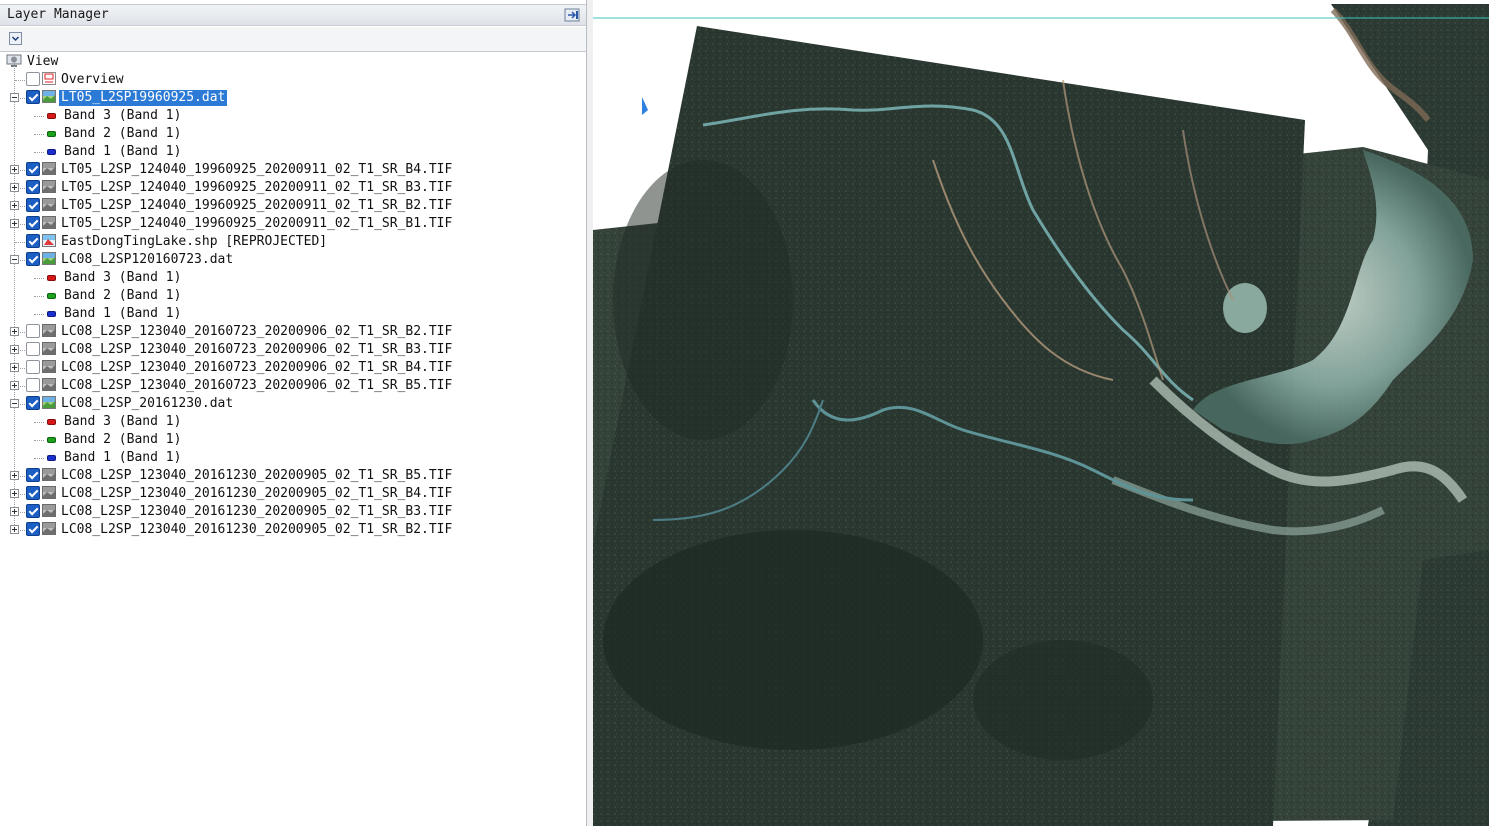 The image size is (1489, 826). What do you see at coordinates (645, 106) in the screenshot?
I see `cursor-icon` at bounding box center [645, 106].